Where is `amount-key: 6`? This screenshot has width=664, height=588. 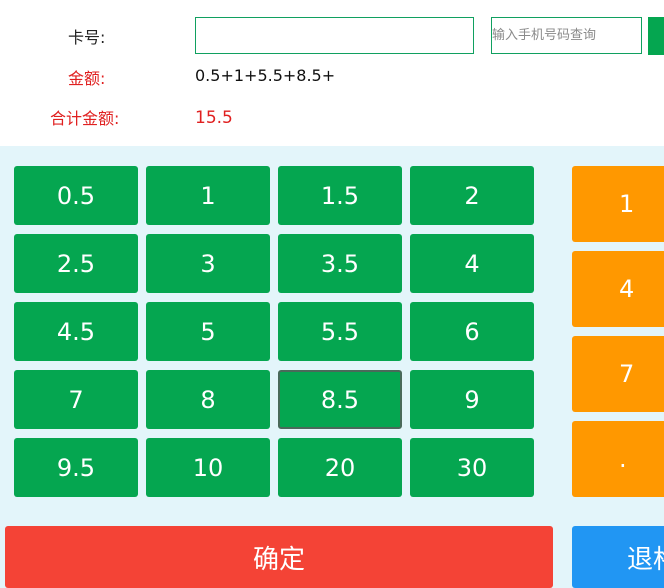
amount-key: 6 is located at coordinates (472, 331).